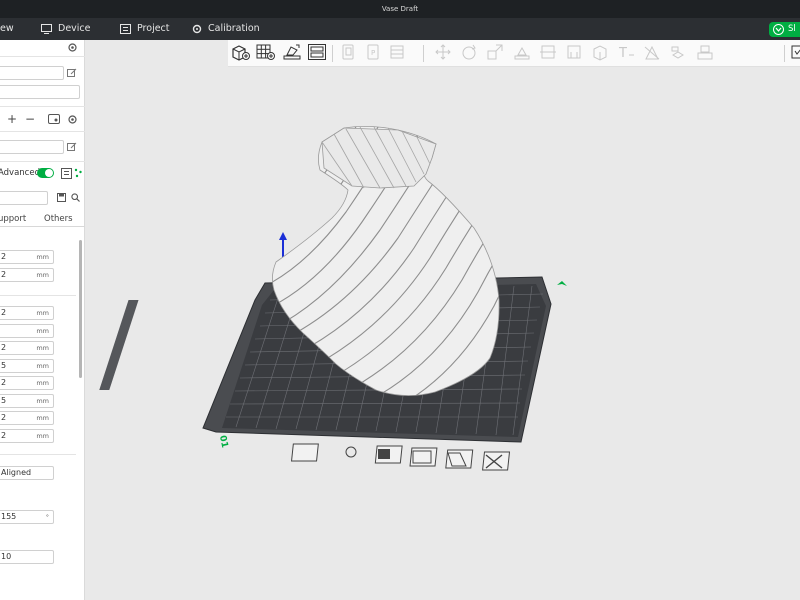  I want to click on sidebar-scrollbar, so click(80, 309).